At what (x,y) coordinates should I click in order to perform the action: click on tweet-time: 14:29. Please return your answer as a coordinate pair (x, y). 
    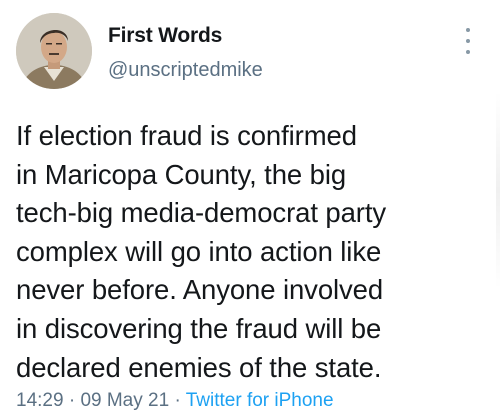
    Looking at the image, I should click on (40, 400).